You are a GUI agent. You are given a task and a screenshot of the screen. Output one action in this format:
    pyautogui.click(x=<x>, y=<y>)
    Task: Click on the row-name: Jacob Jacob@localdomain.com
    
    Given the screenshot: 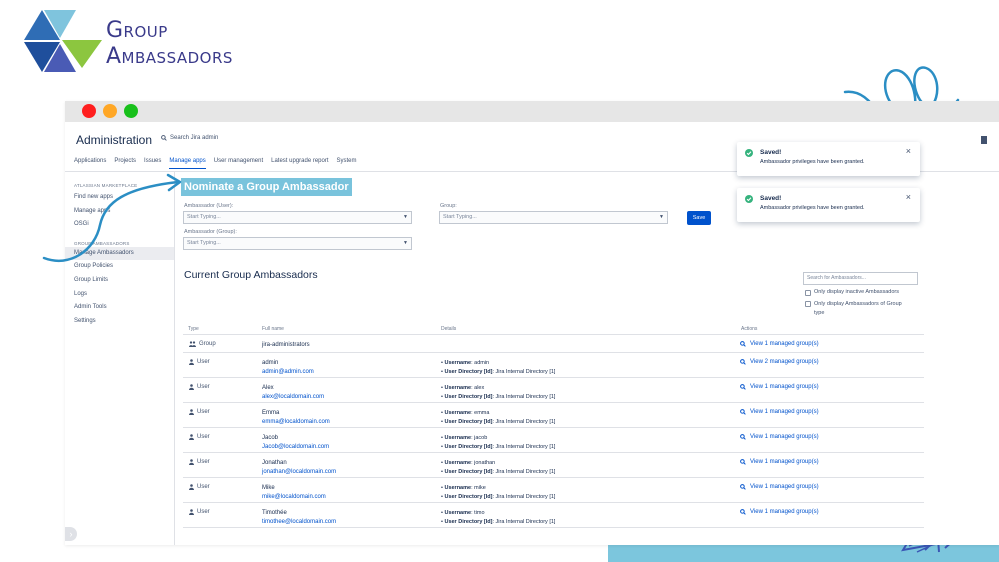 What is the action you would take?
    pyautogui.click(x=295, y=443)
    